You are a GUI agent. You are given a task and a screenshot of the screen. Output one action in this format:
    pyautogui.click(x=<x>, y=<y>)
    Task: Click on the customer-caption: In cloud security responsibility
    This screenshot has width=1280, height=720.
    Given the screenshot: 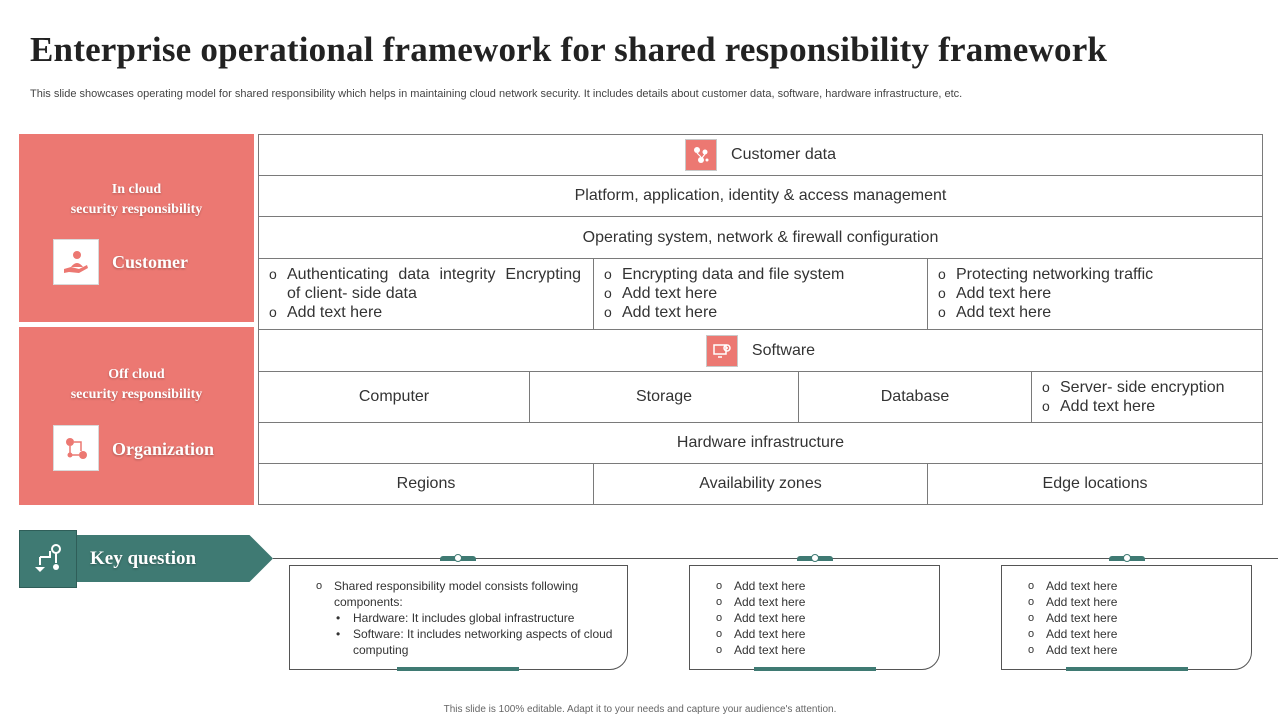 What is the action you would take?
    pyautogui.click(x=136, y=200)
    